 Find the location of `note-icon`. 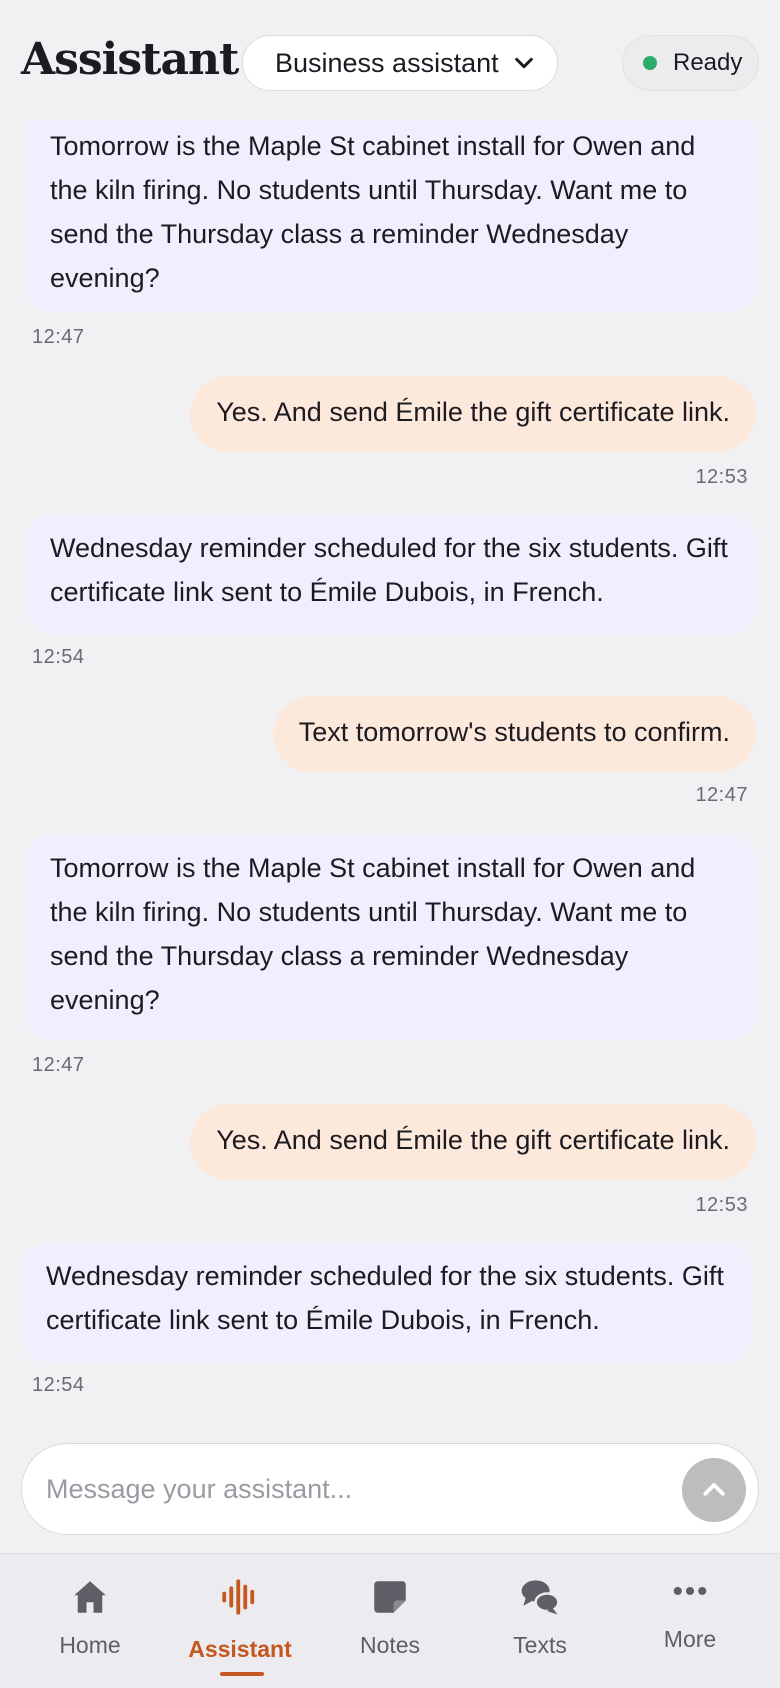

note-icon is located at coordinates (390, 1597).